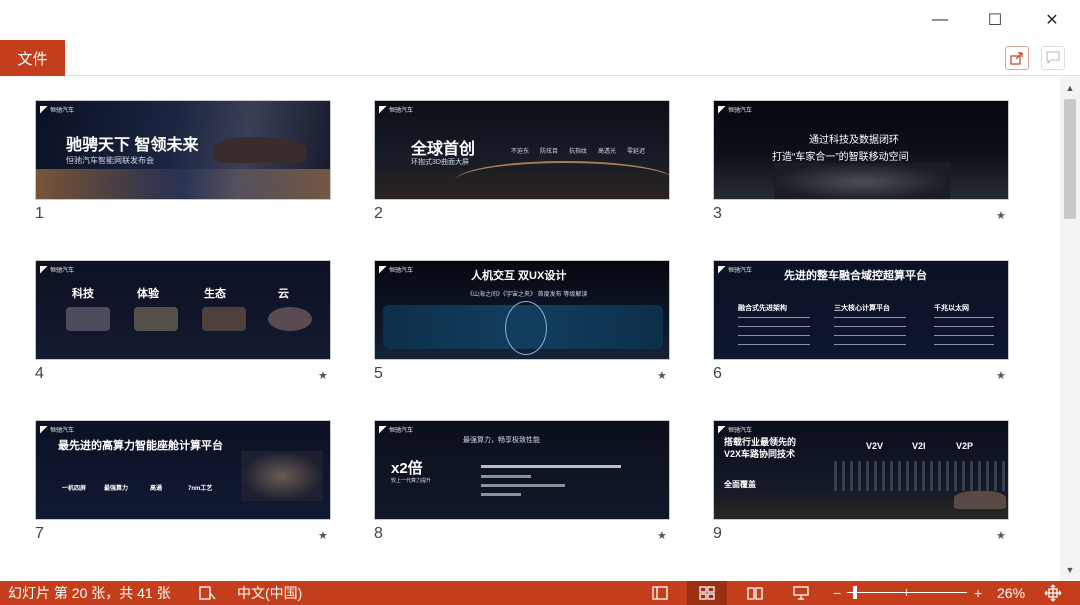 Image resolution: width=1080 pixels, height=605 pixels. What do you see at coordinates (717, 213) in the screenshot?
I see `slide-number: 3` at bounding box center [717, 213].